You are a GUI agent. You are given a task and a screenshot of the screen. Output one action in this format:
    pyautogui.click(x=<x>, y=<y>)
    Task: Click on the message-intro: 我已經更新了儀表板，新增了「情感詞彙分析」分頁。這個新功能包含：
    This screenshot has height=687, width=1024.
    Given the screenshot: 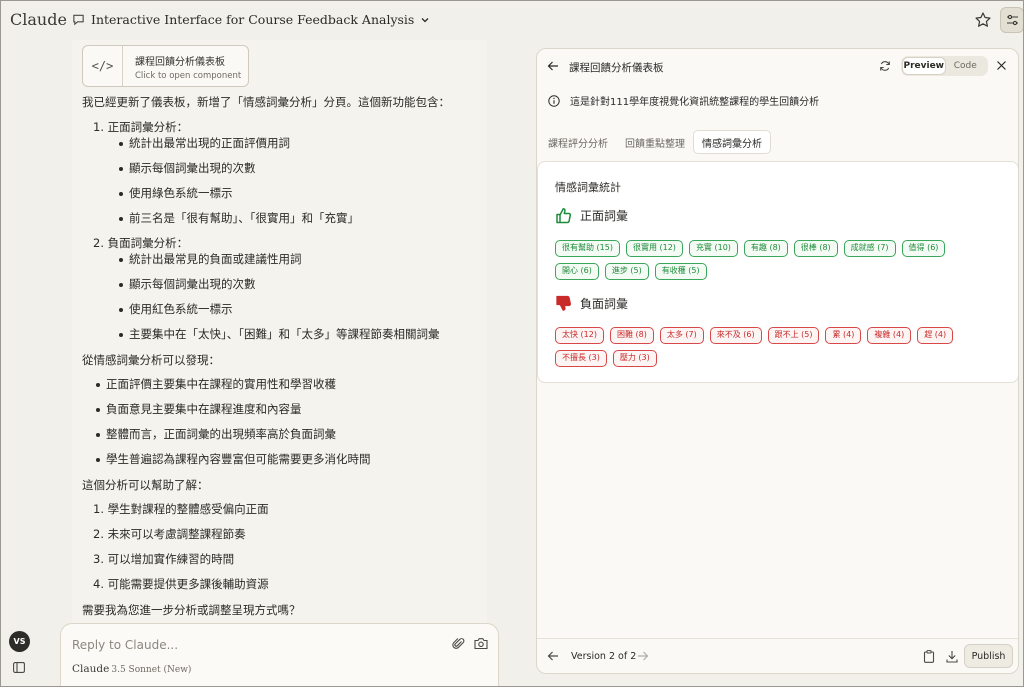 What is the action you would take?
    pyautogui.click(x=266, y=102)
    